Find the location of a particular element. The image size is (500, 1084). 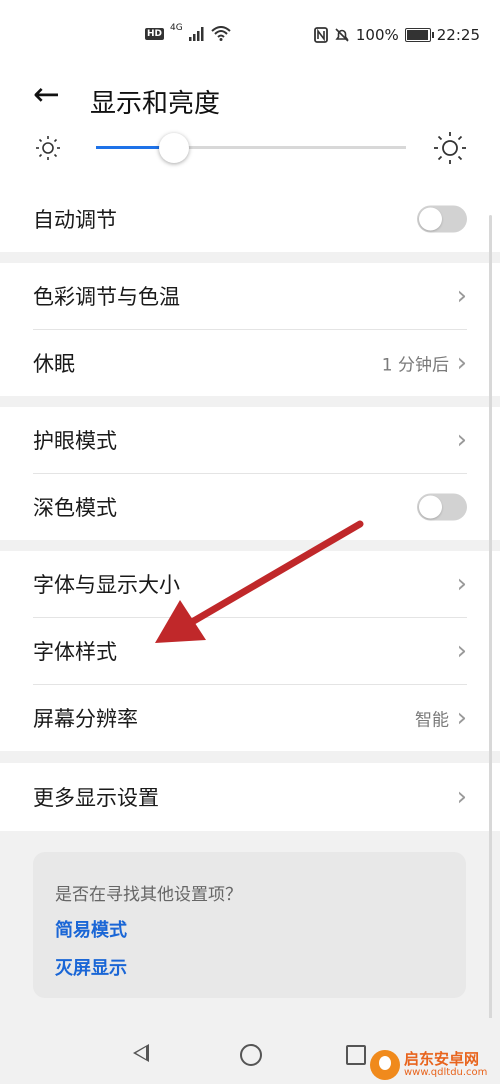

auto-adjust-card: 自动调节 is located at coordinates (250, 215).